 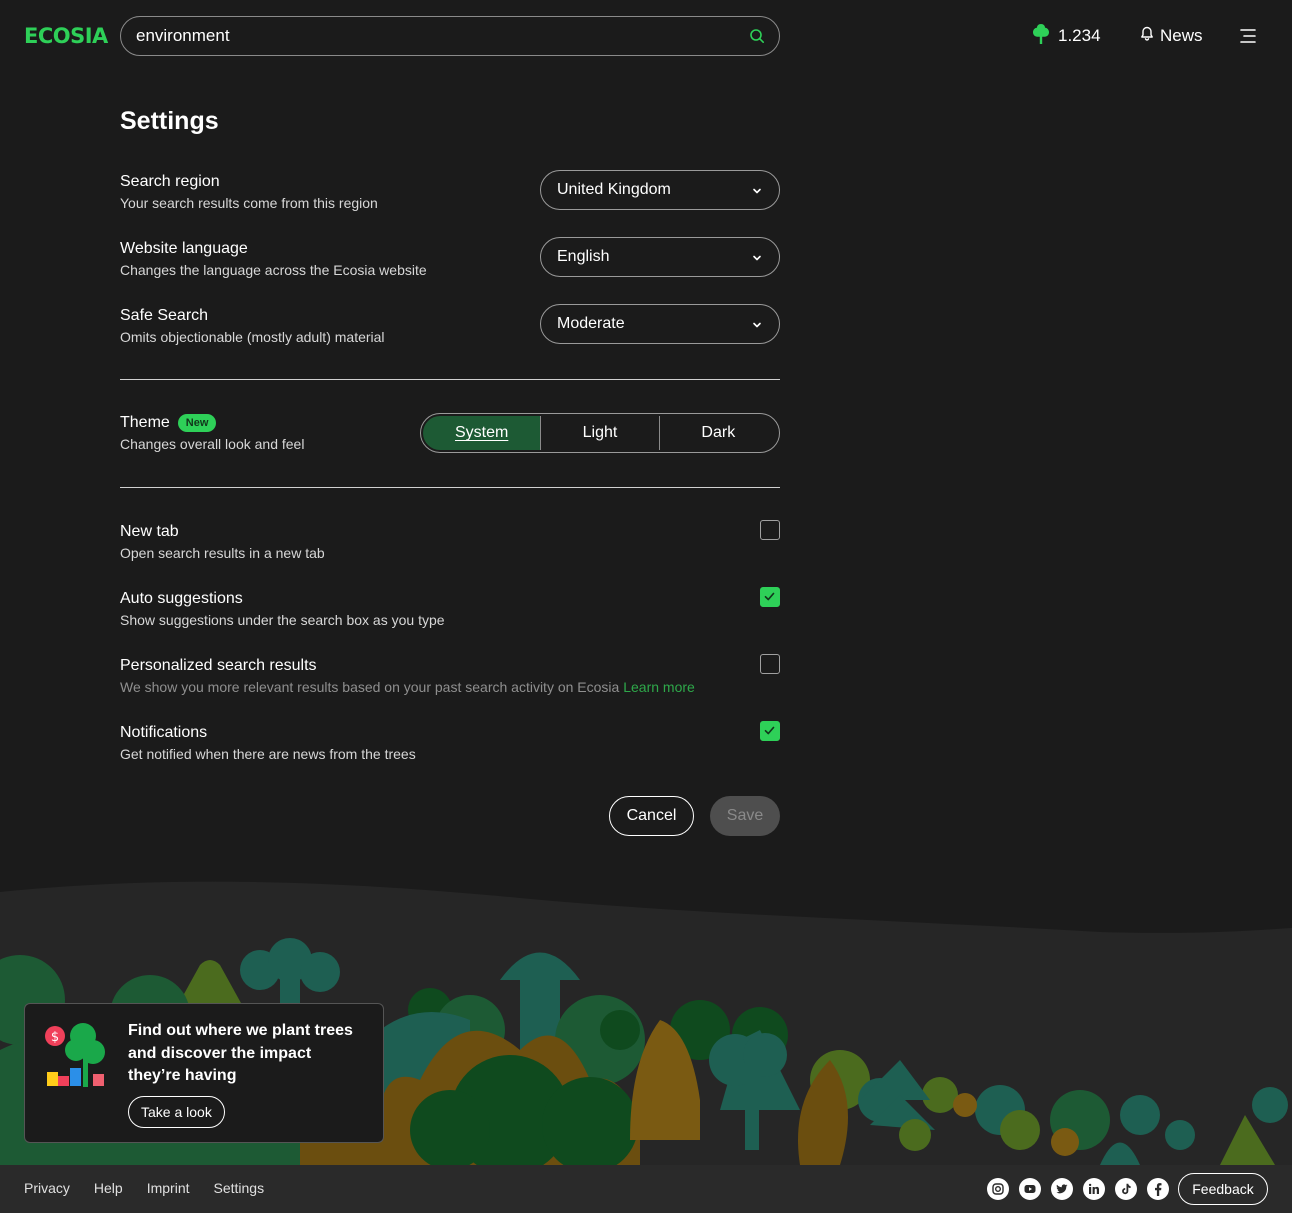 I want to click on footer-link-privacy: Privacy, so click(x=47, y=1188).